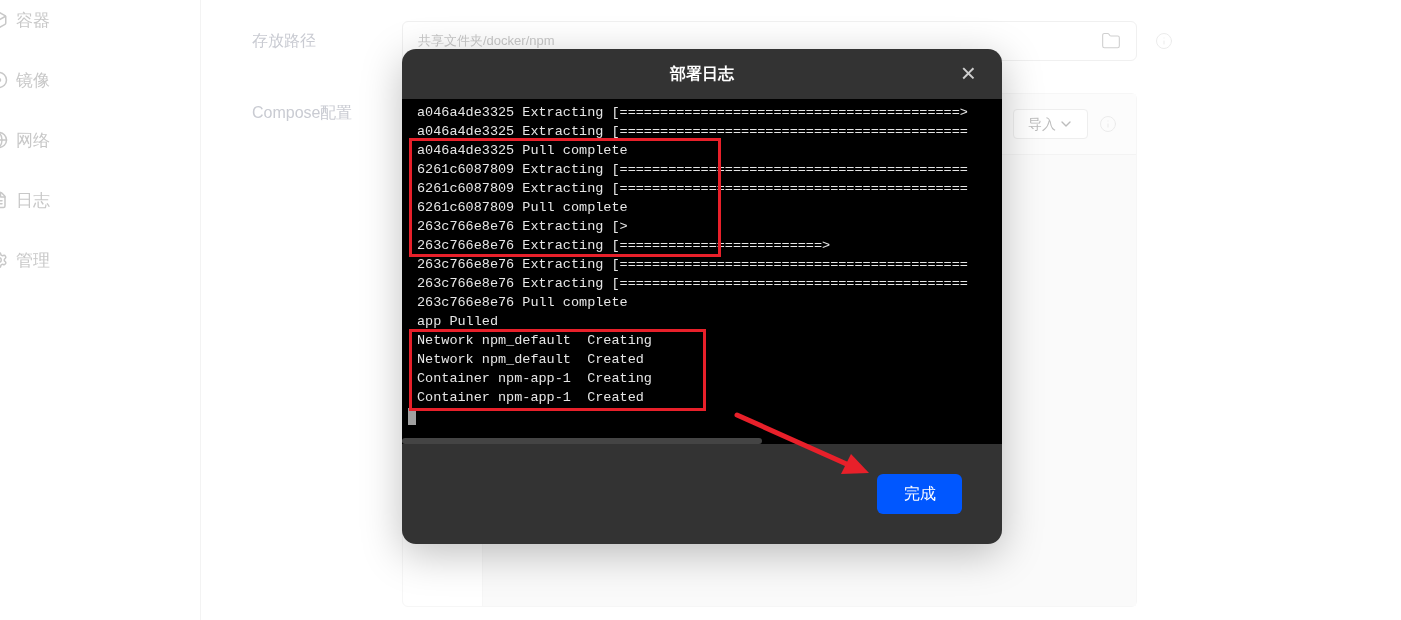 Image resolution: width=1401 pixels, height=620 pixels. What do you see at coordinates (582, 441) in the screenshot?
I see `scrollbar` at bounding box center [582, 441].